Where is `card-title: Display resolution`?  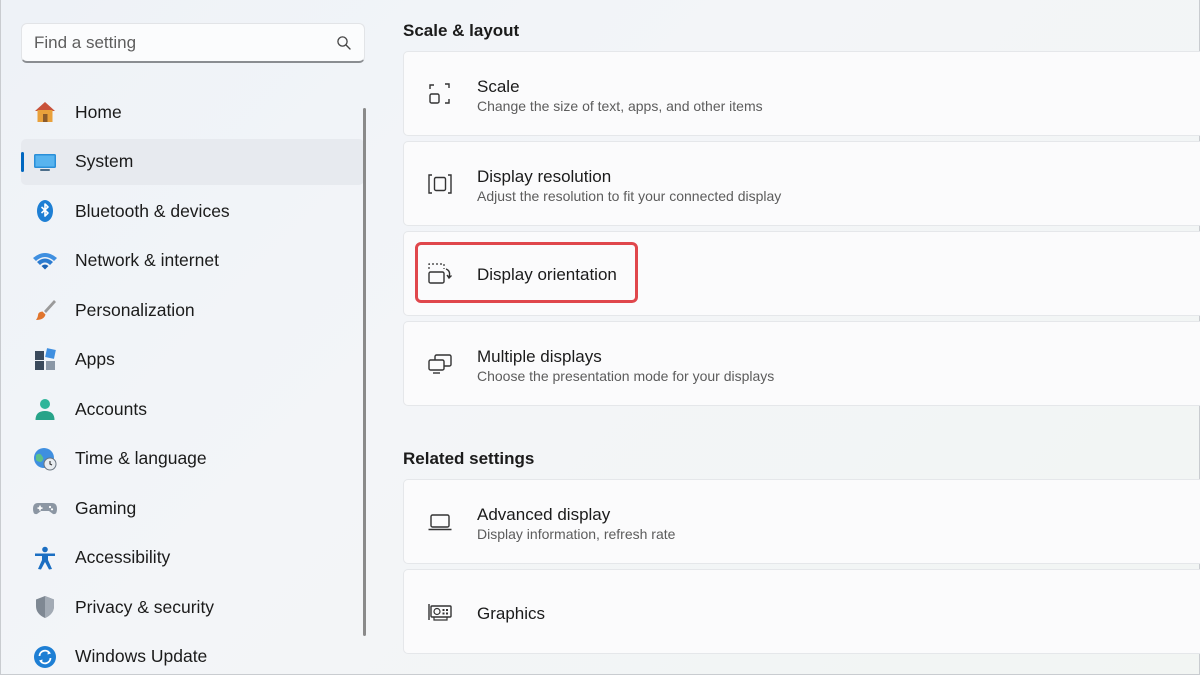 card-title: Display resolution is located at coordinates (544, 176).